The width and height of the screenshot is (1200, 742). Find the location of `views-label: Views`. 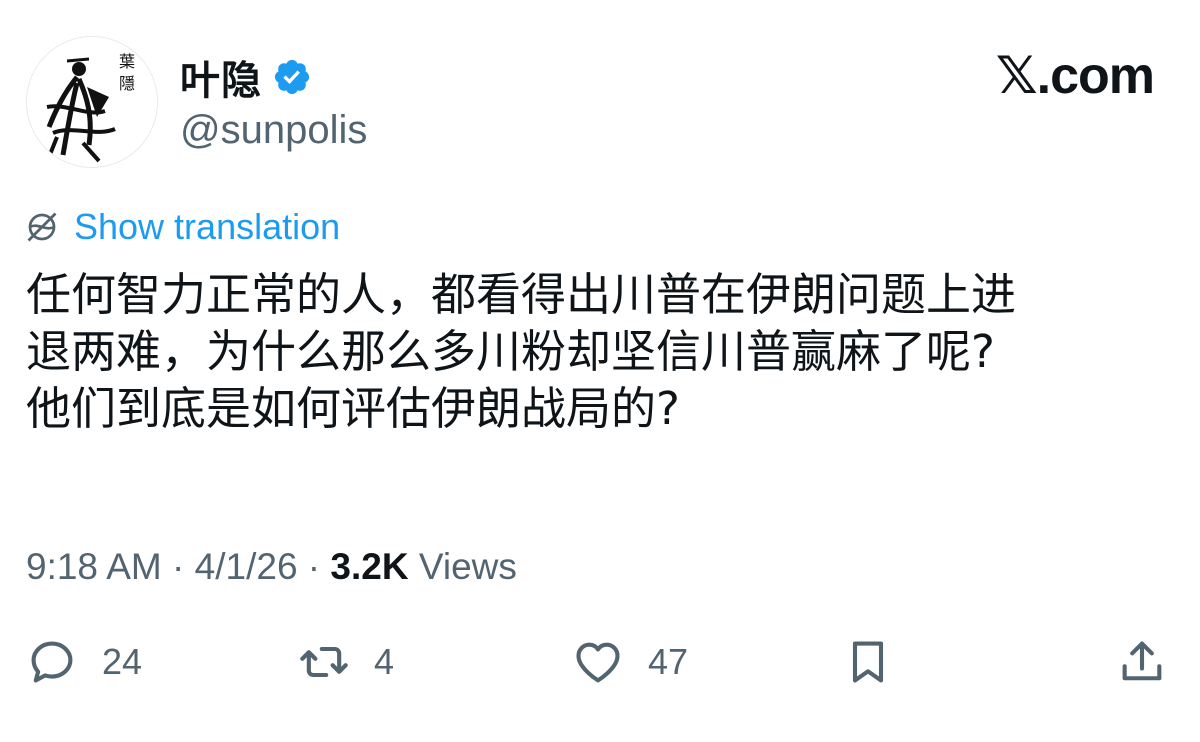

views-label: Views is located at coordinates (462, 566).